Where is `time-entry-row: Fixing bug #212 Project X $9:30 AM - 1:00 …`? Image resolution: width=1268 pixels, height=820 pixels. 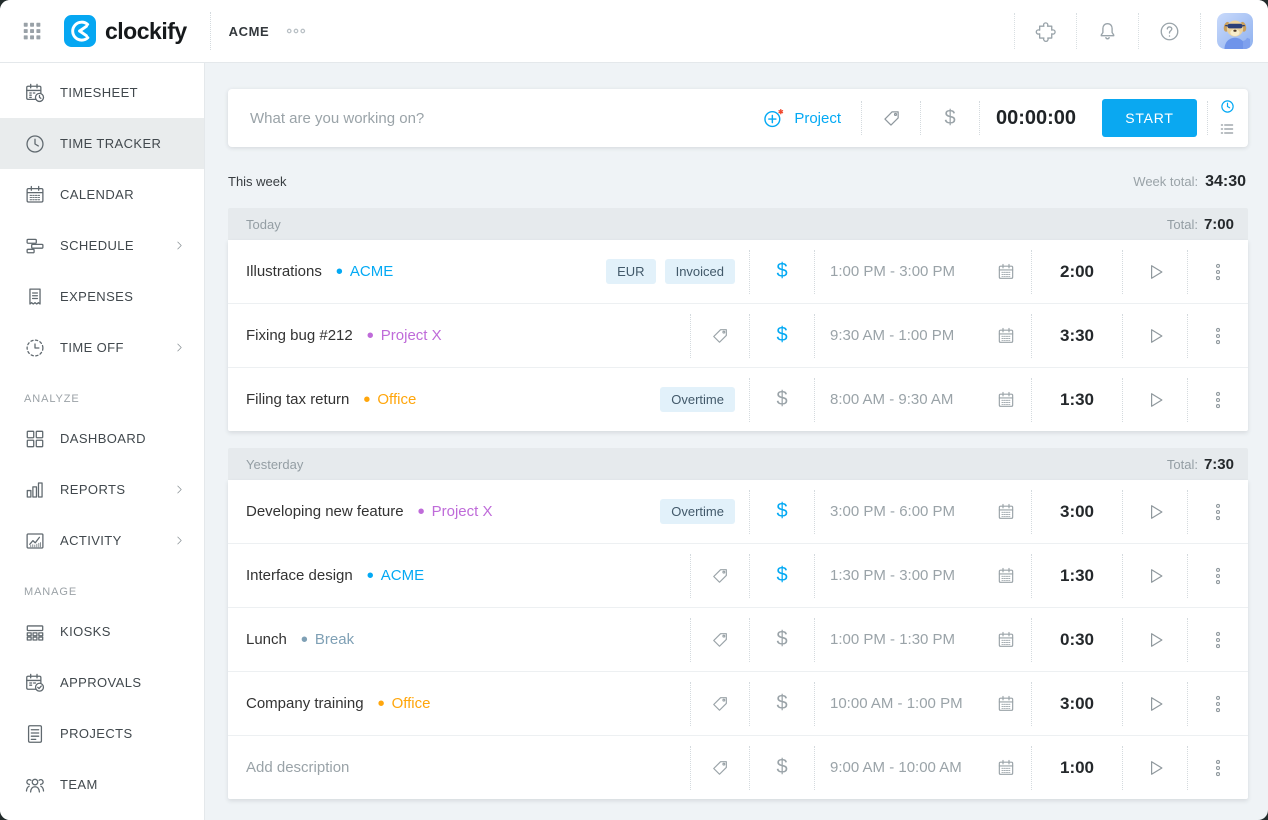
time-entry-row: Fixing bug #212 Project X $9:30 AM - 1:00 … is located at coordinates (738, 335).